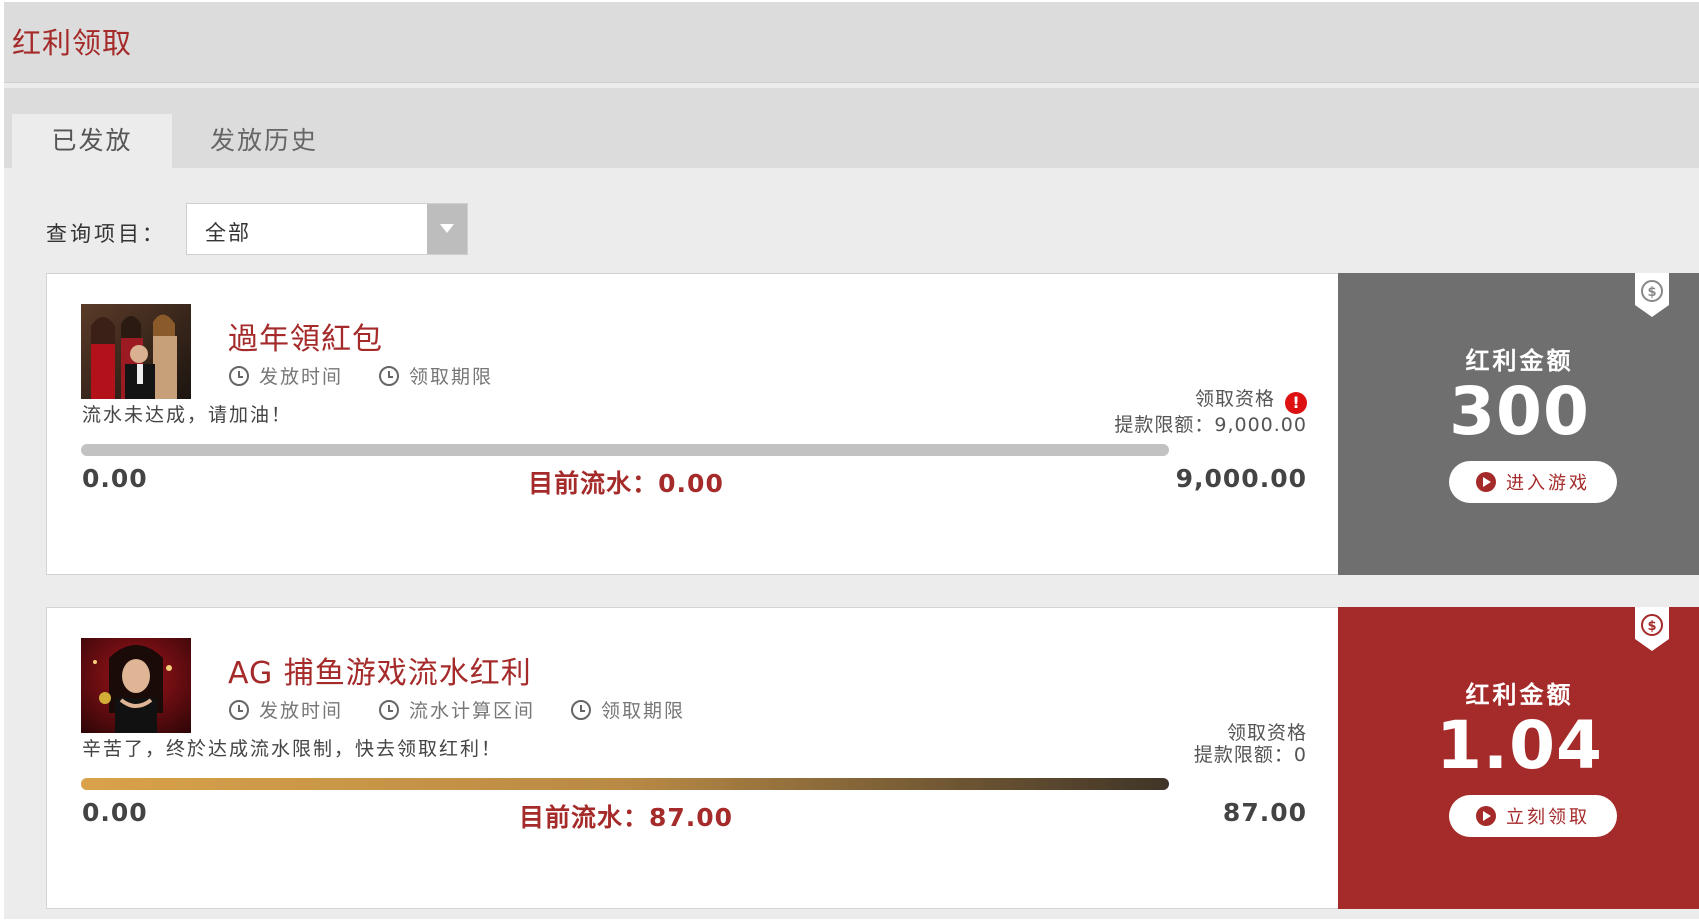  I want to click on bonus-title: 過年領紅包, so click(305, 339).